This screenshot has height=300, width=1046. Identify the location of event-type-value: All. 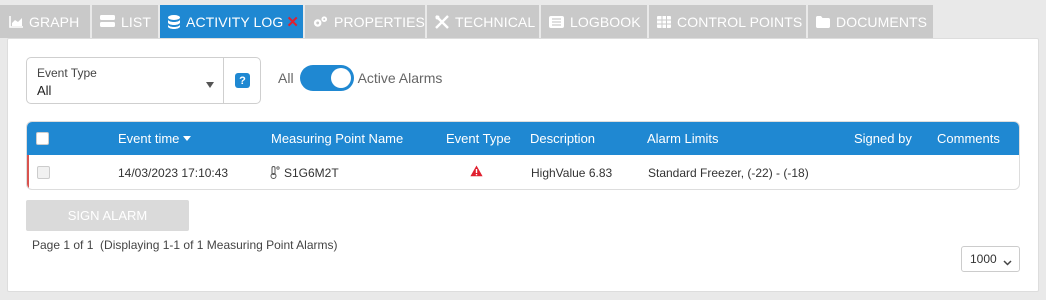
(44, 90).